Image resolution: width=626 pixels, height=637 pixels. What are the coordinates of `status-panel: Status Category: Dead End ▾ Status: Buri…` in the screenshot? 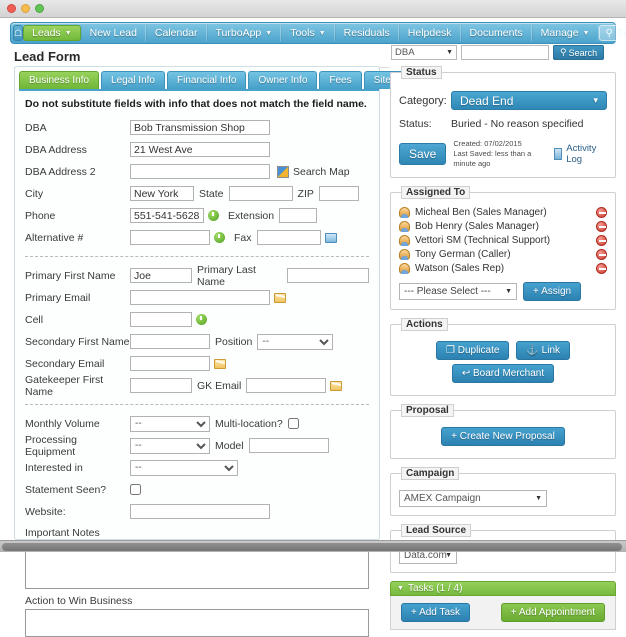 It's located at (503, 122).